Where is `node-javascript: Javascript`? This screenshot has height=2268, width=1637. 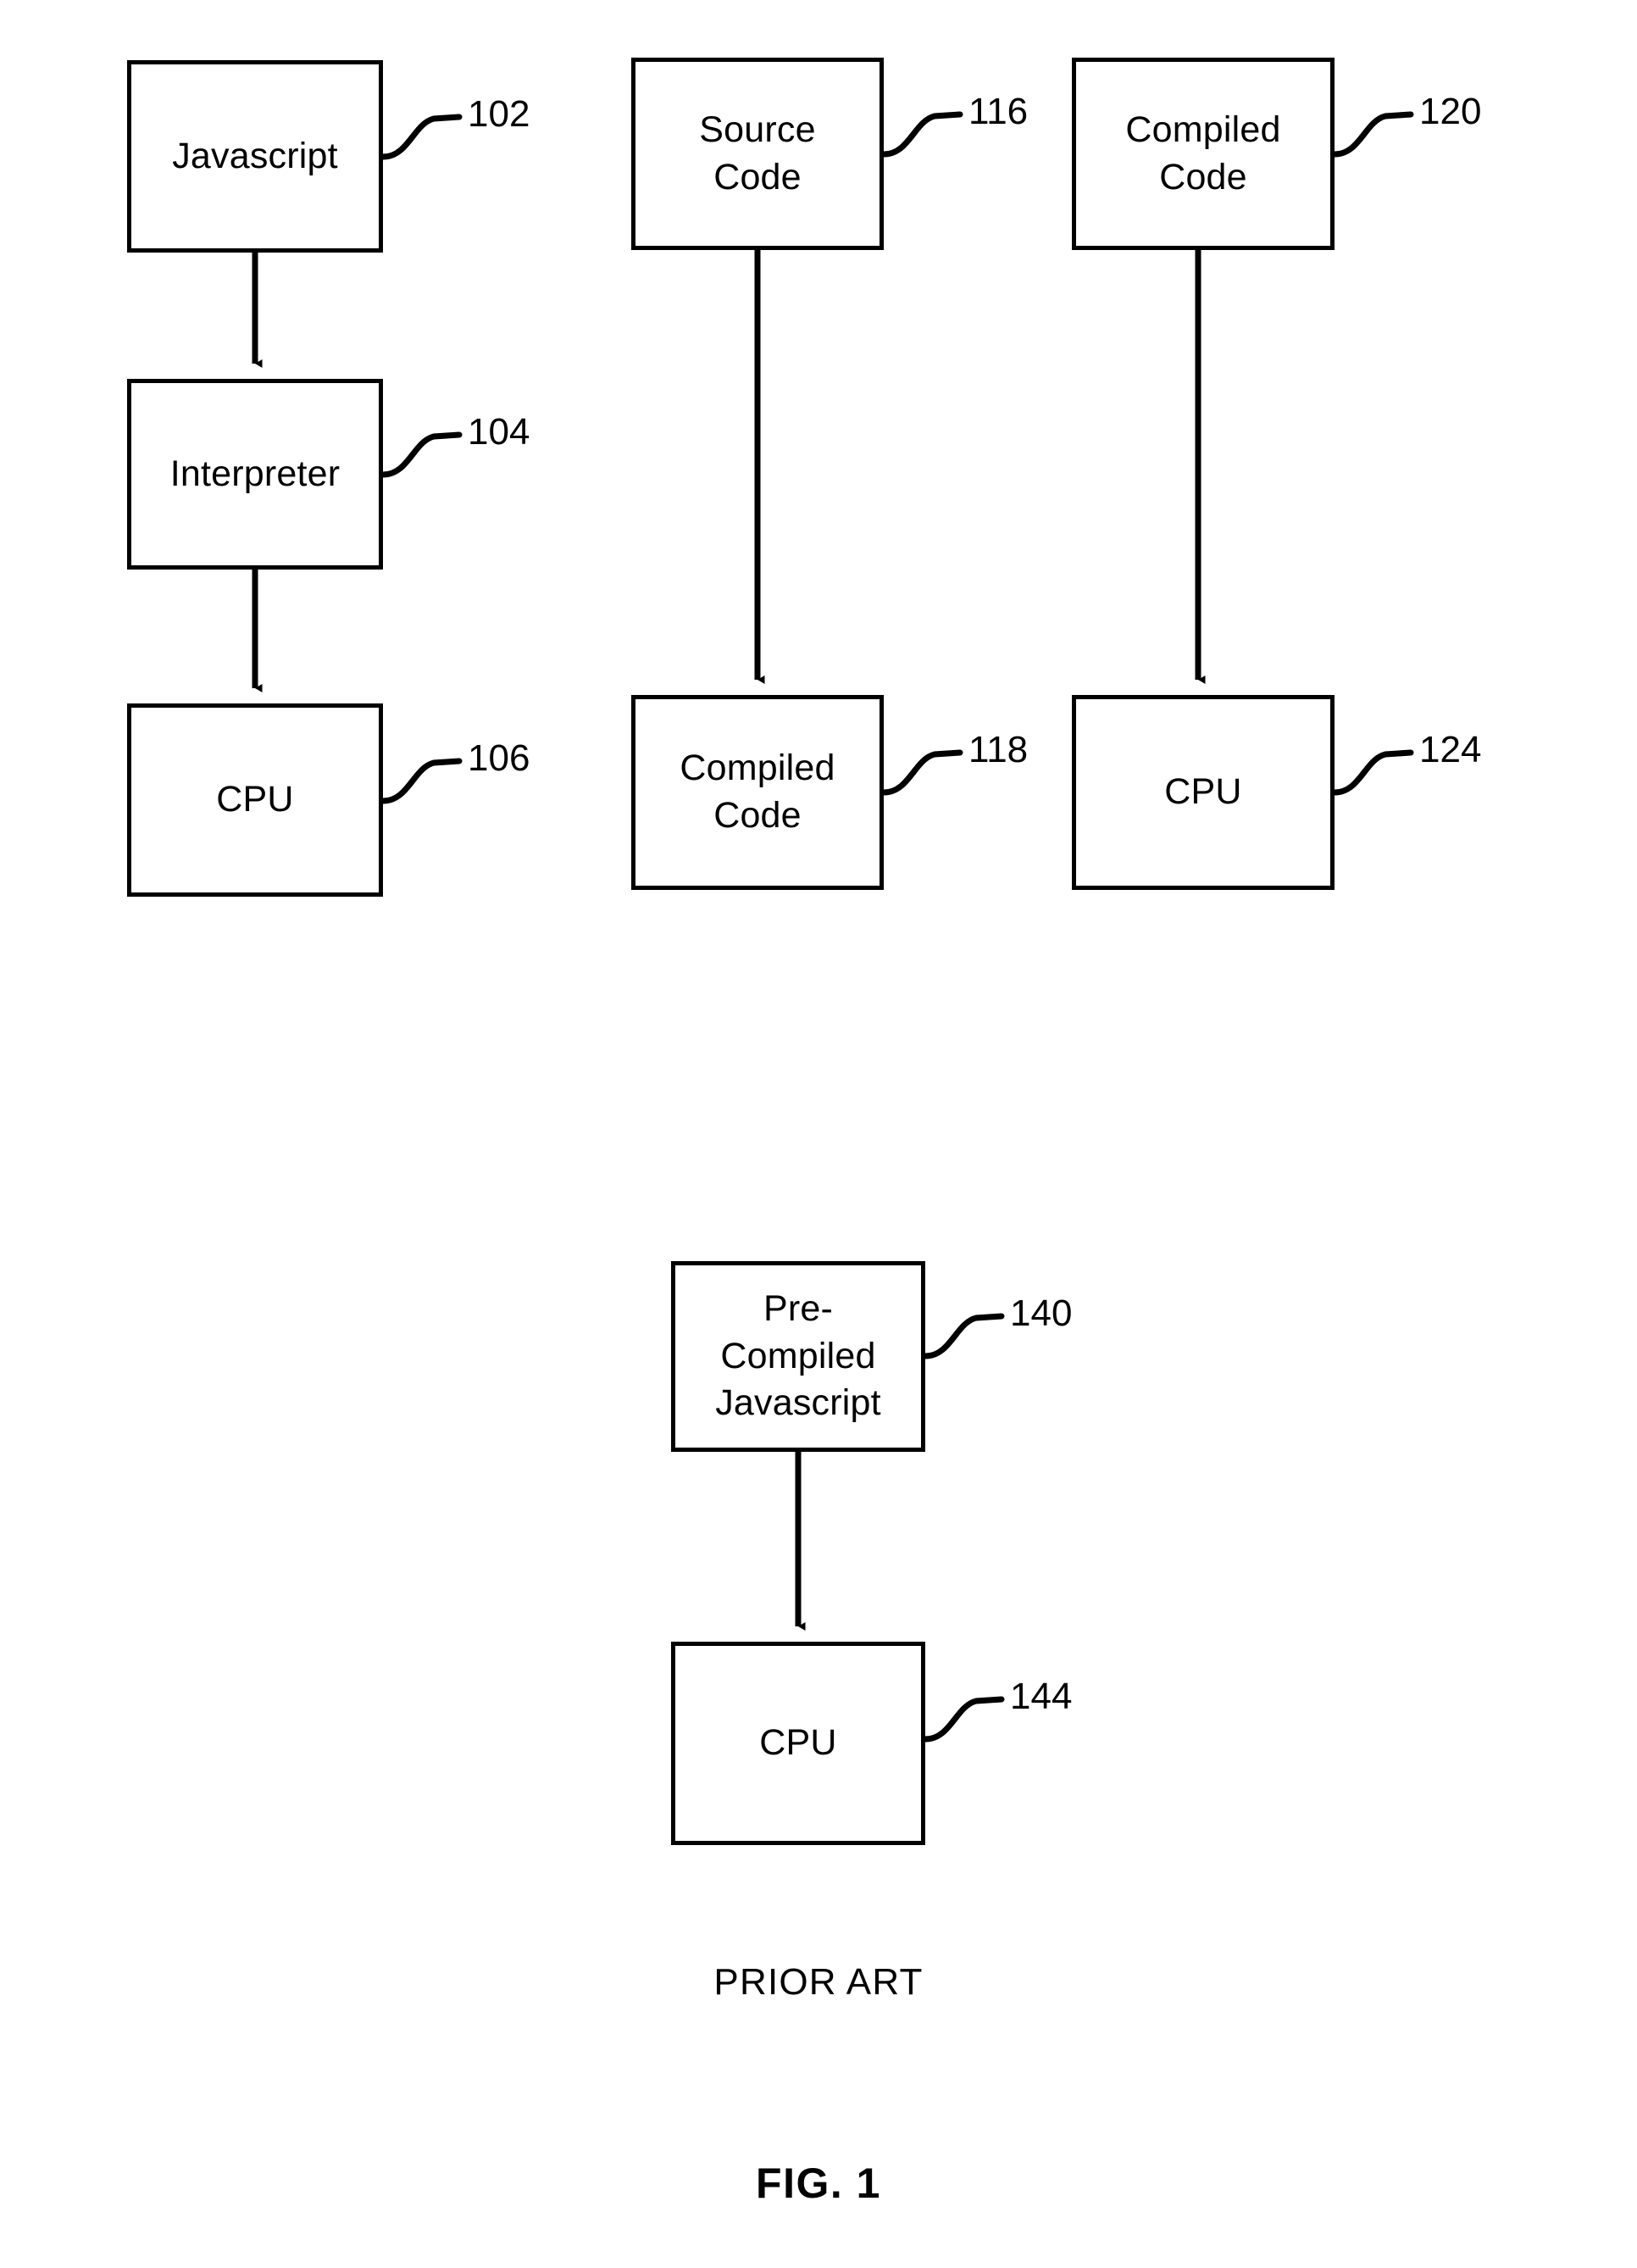
node-javascript: Javascript is located at coordinates (255, 156).